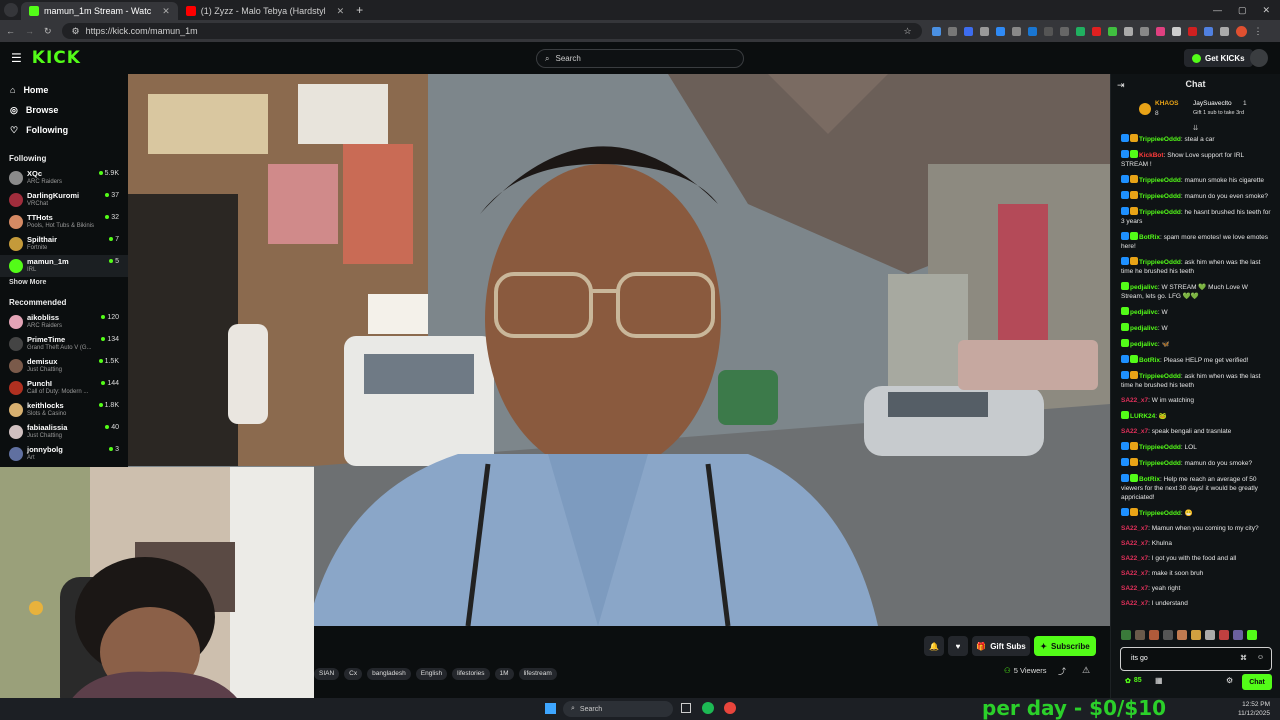 The height and width of the screenshot is (720, 1280). Describe the element at coordinates (1121, 85) in the screenshot. I see `collapse-chat-icon: ⇥` at that location.